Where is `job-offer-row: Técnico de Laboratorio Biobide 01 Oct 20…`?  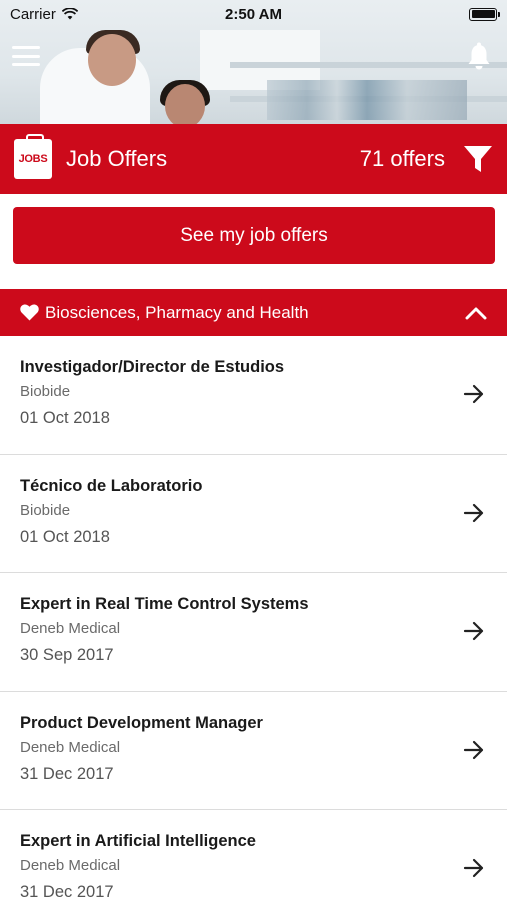 job-offer-row: Técnico de Laboratorio Biobide 01 Oct 20… is located at coordinates (253, 513).